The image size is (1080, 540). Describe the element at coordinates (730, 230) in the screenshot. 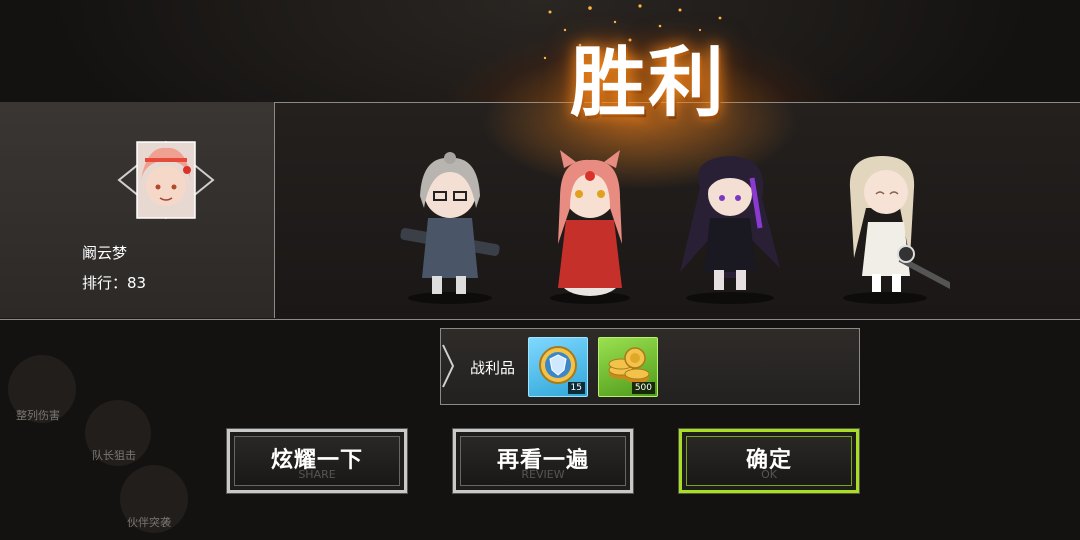

I see `hero-purple-hair-swordswoman` at that location.